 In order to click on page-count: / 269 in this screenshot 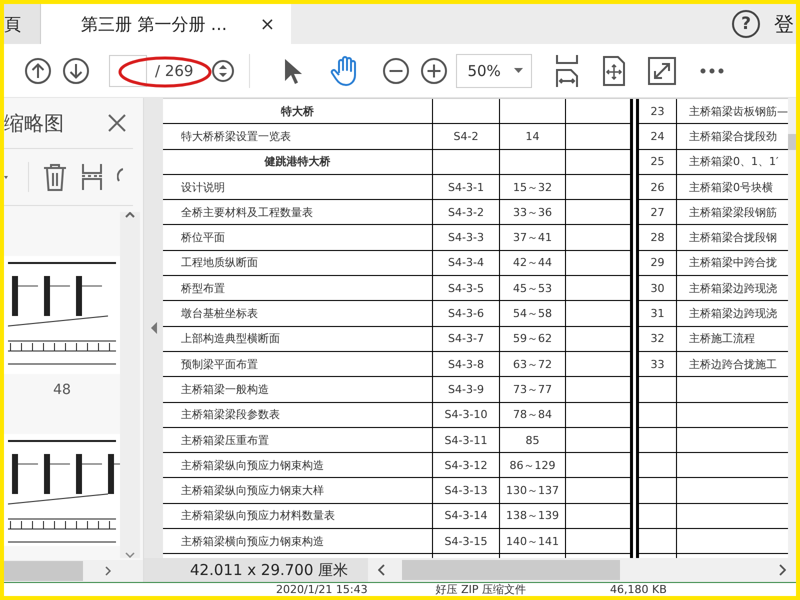, I will do `click(174, 71)`.